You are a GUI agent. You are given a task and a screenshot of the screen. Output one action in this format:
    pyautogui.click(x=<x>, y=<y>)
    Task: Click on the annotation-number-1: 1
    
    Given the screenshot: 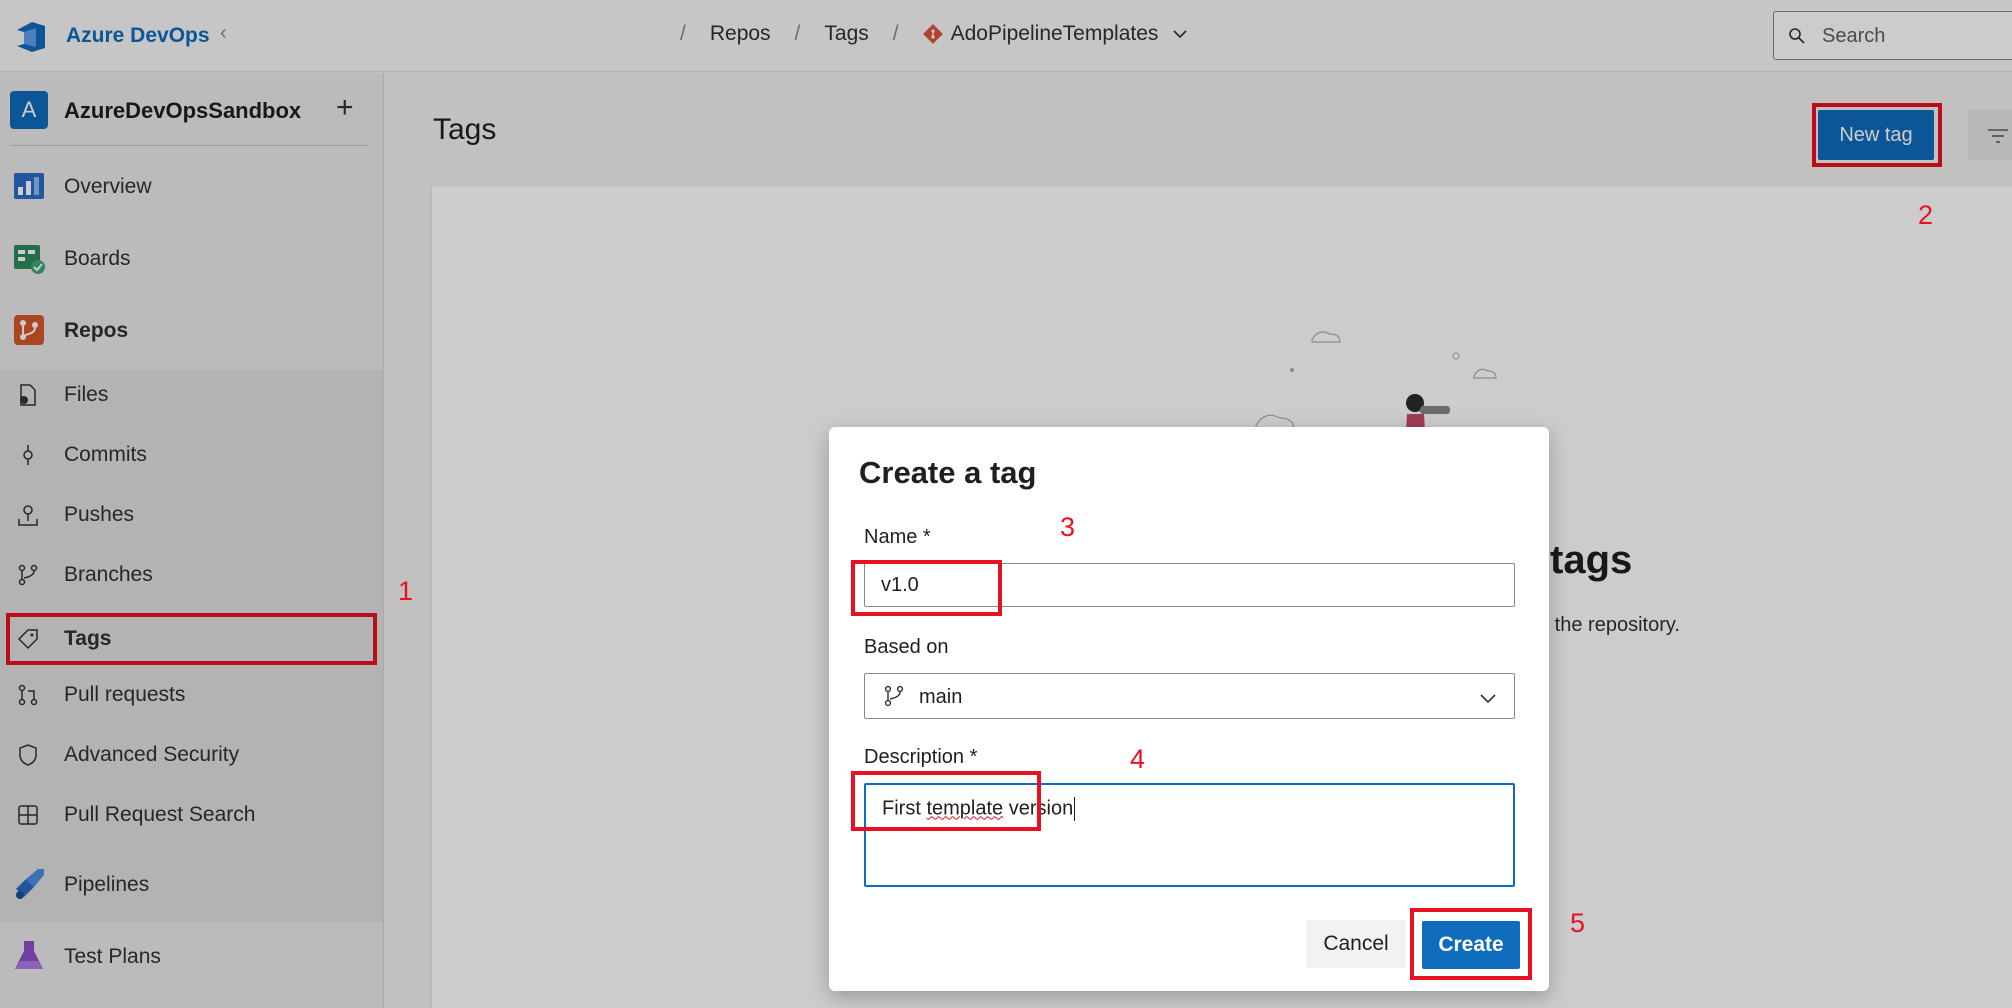 What is the action you would take?
    pyautogui.click(x=406, y=591)
    